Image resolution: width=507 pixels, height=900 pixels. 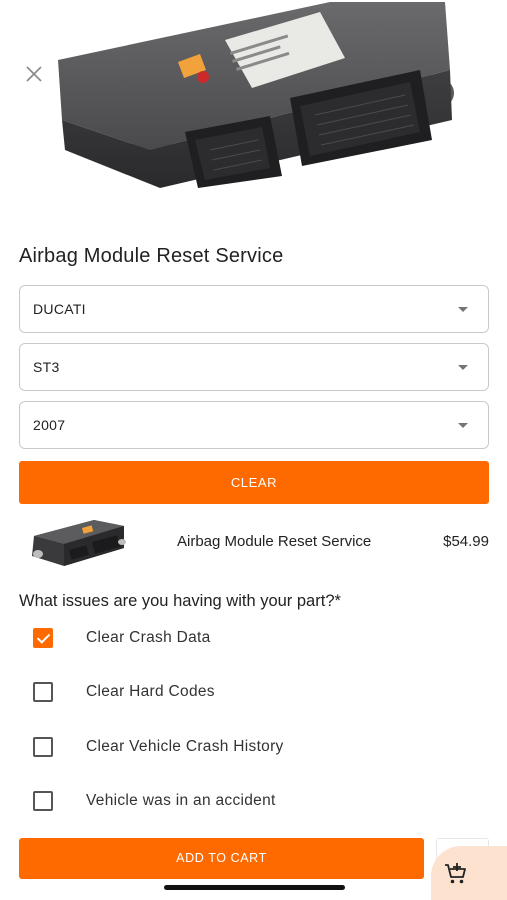 What do you see at coordinates (151, 256) in the screenshot?
I see `page-title: Airbag Module Reset Service` at bounding box center [151, 256].